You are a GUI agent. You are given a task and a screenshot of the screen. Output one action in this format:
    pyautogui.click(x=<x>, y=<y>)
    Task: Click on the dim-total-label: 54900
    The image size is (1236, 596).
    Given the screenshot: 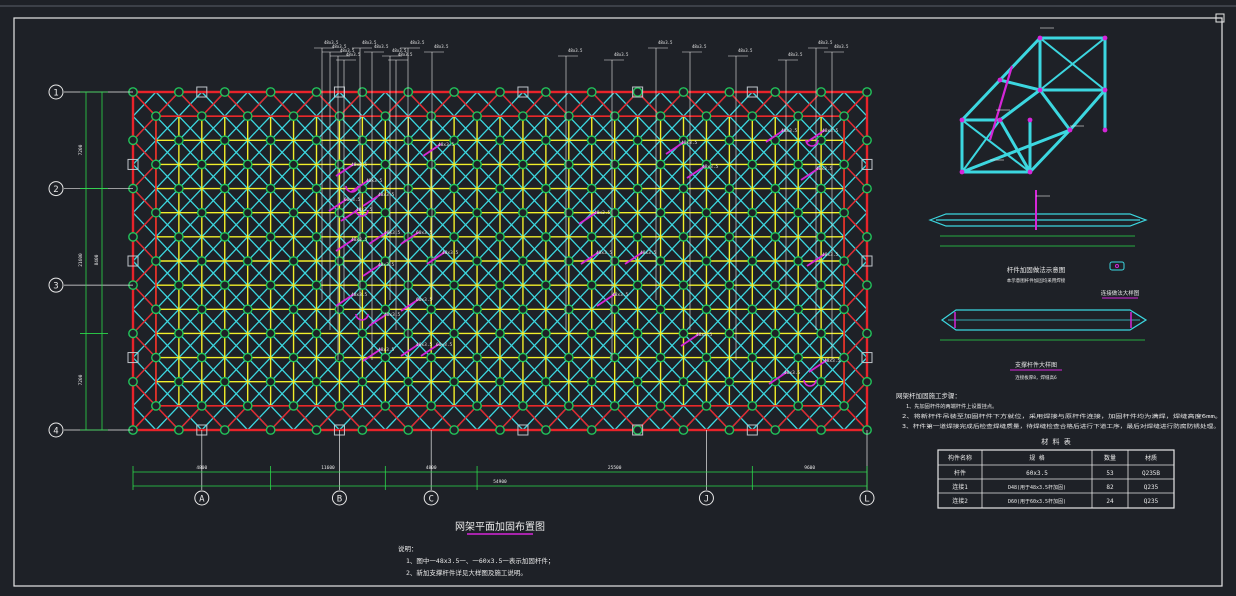 What is the action you would take?
    pyautogui.click(x=500, y=482)
    